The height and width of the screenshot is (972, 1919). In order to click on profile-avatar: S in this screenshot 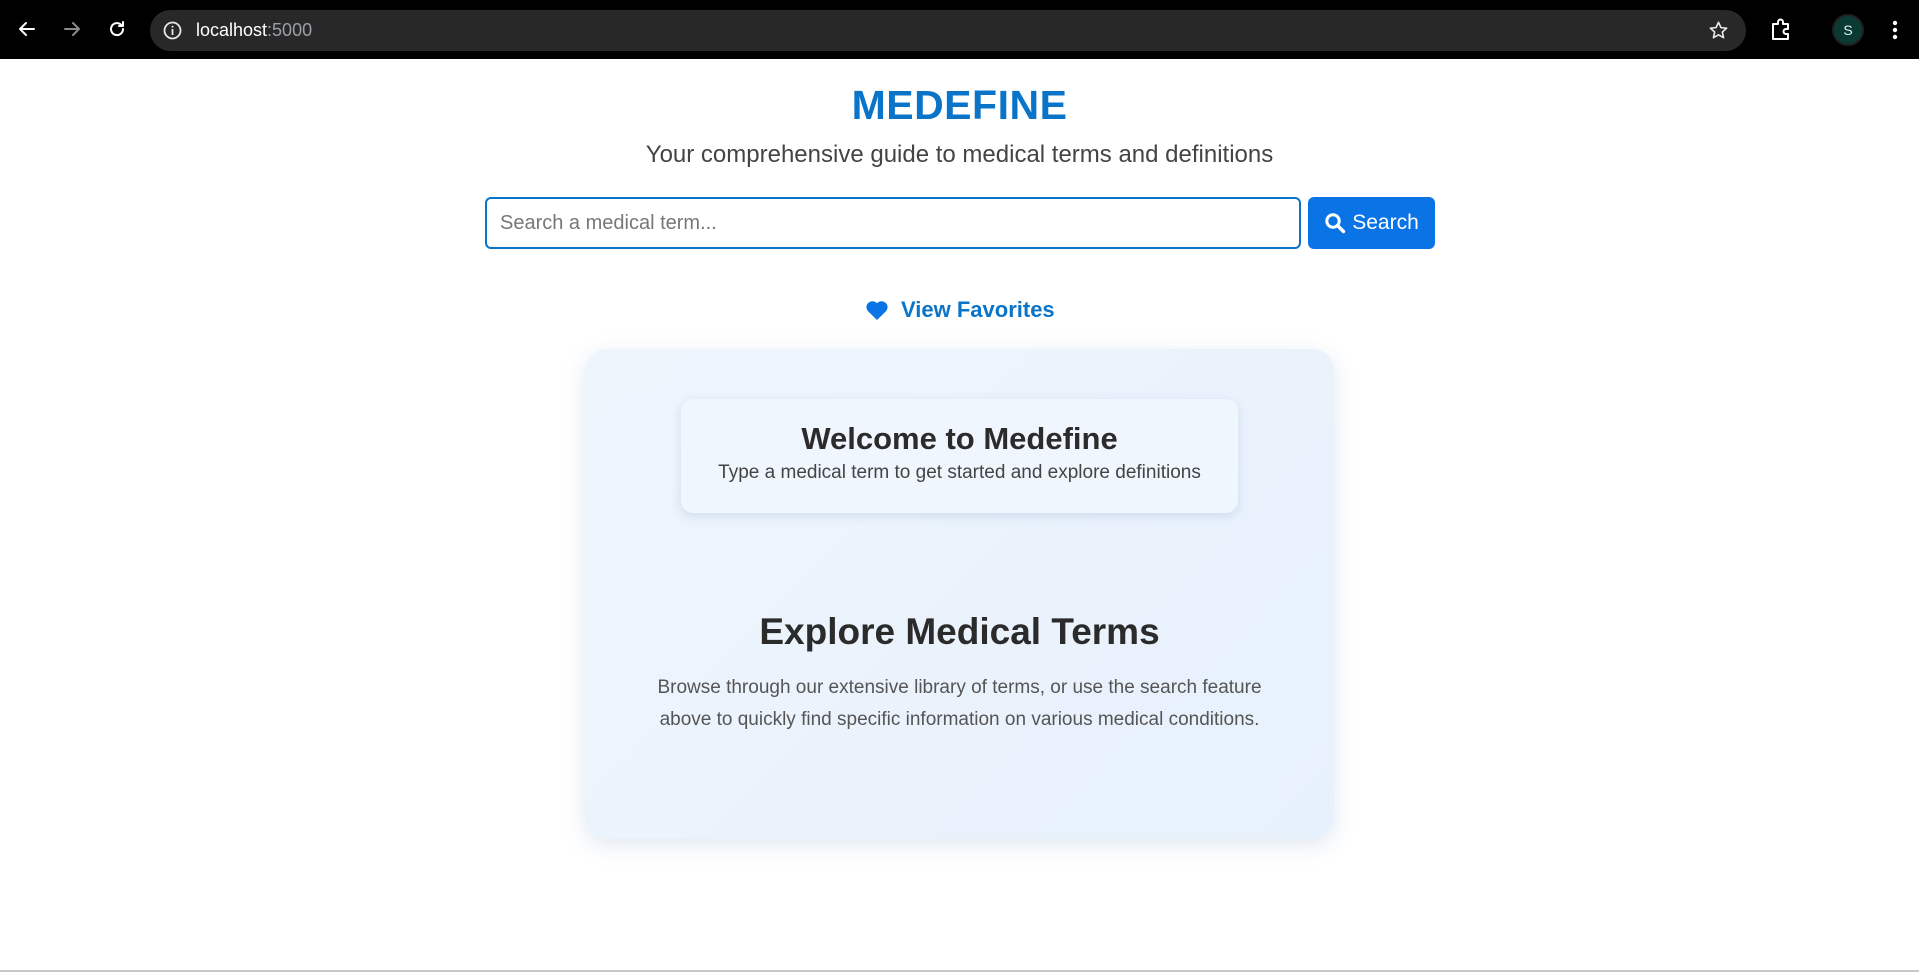, I will do `click(1848, 30)`.